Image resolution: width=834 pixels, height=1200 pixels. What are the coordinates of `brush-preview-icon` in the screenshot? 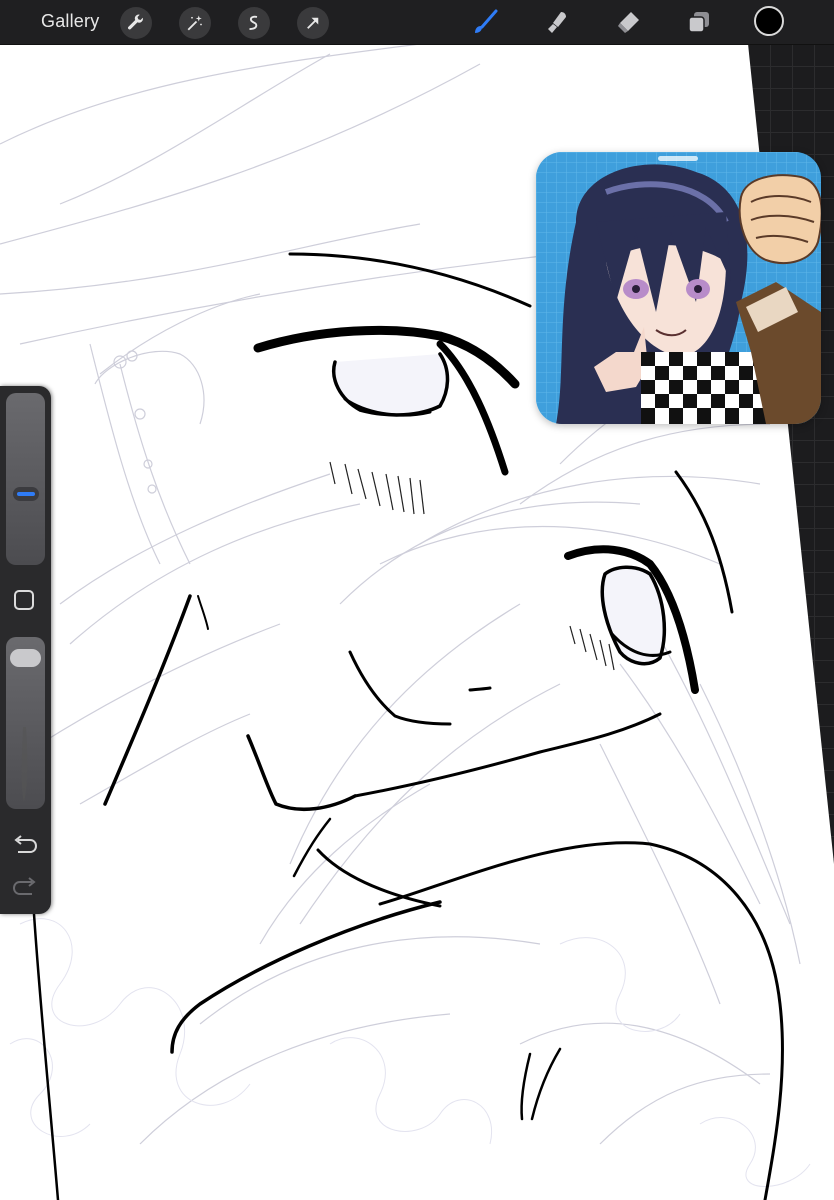 It's located at (24, 764).